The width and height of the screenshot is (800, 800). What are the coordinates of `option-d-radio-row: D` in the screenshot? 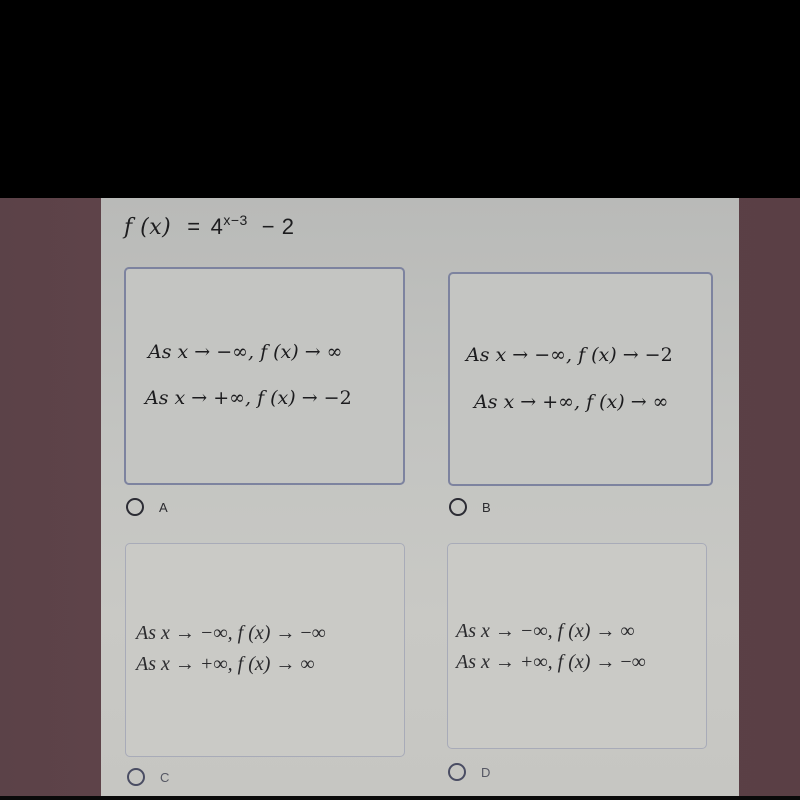 It's located at (469, 772).